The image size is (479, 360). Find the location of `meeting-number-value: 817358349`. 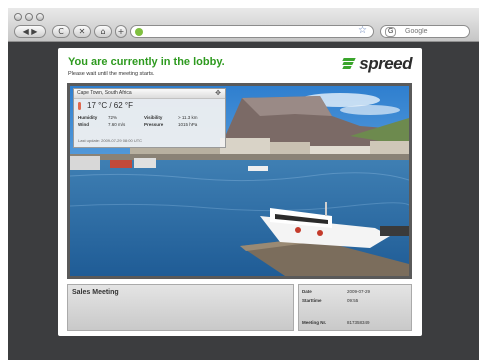

meeting-number-value: 817358349 is located at coordinates (358, 322).